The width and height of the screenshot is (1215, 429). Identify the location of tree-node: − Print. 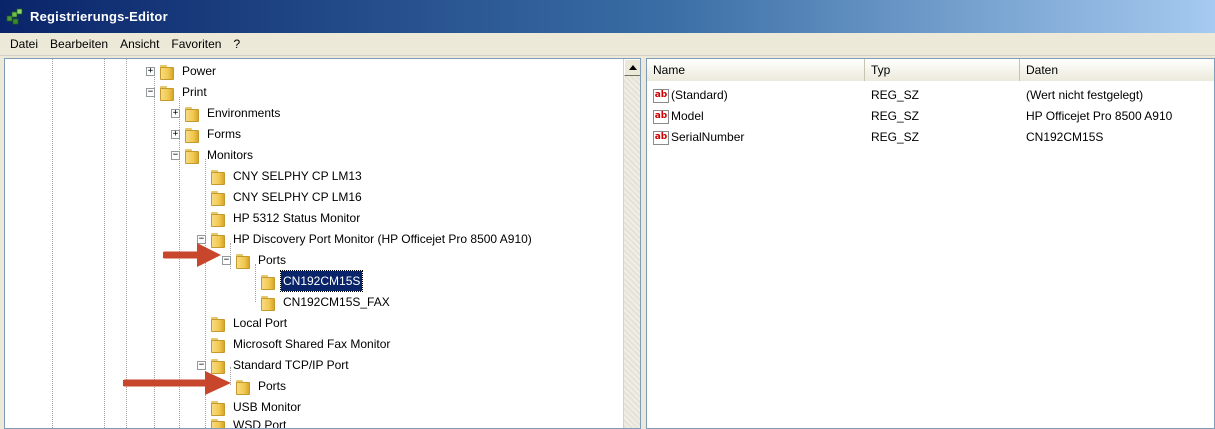
(177, 92).